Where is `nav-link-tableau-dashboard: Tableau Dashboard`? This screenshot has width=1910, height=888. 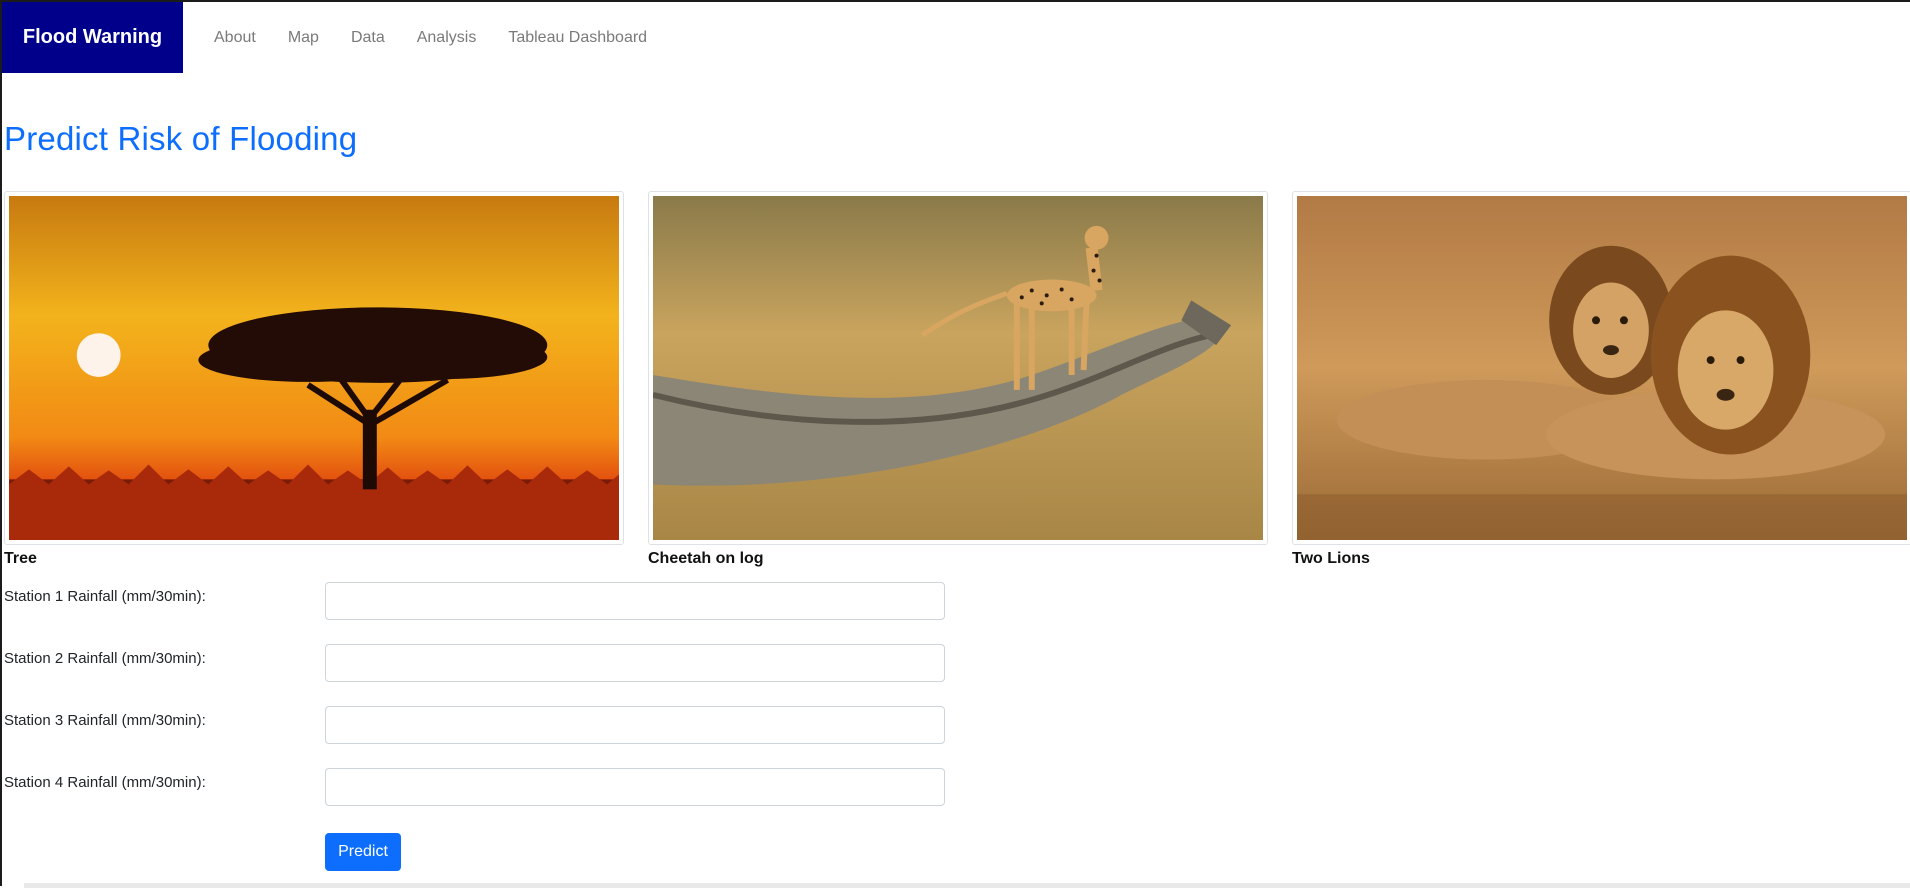 nav-link-tableau-dashboard: Tableau Dashboard is located at coordinates (577, 38).